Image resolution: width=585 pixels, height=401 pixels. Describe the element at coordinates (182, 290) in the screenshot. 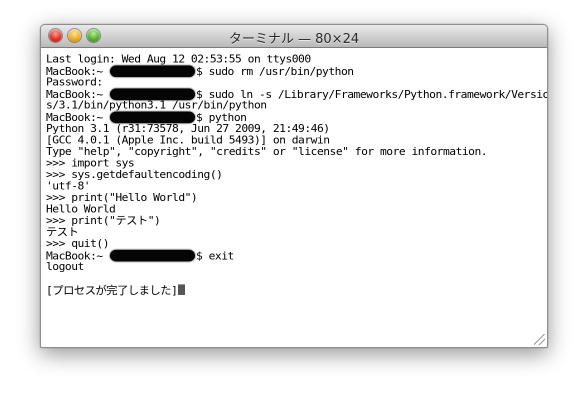

I see `text-cursor` at that location.